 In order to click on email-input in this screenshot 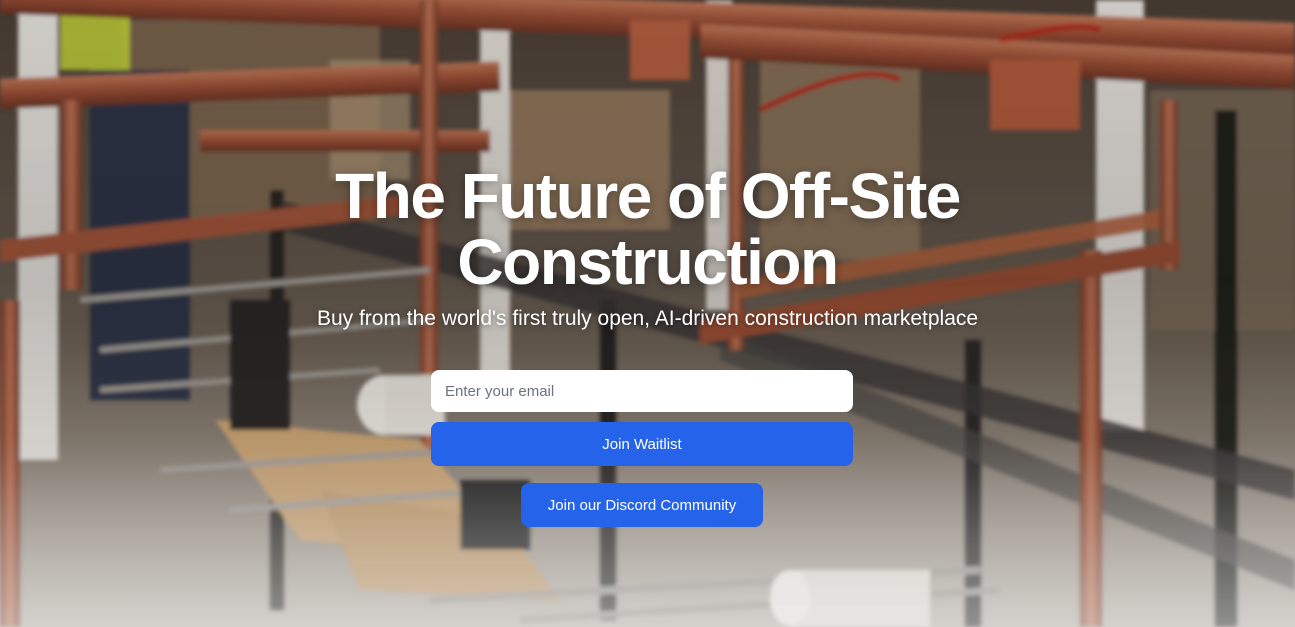, I will do `click(642, 391)`.